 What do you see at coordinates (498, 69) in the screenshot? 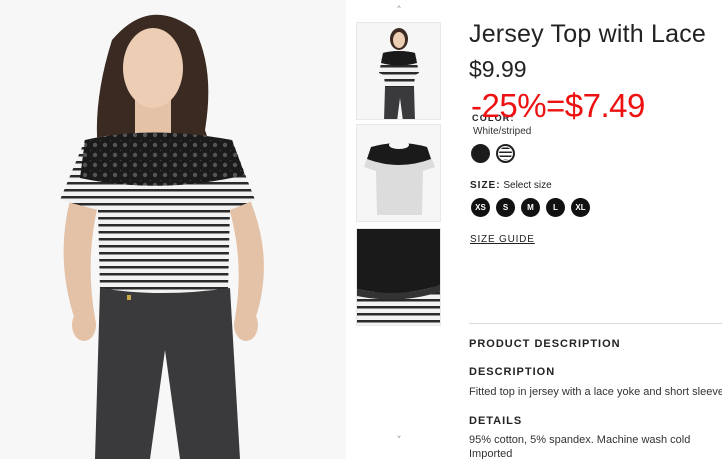
I see `product-price: $9.99` at bounding box center [498, 69].